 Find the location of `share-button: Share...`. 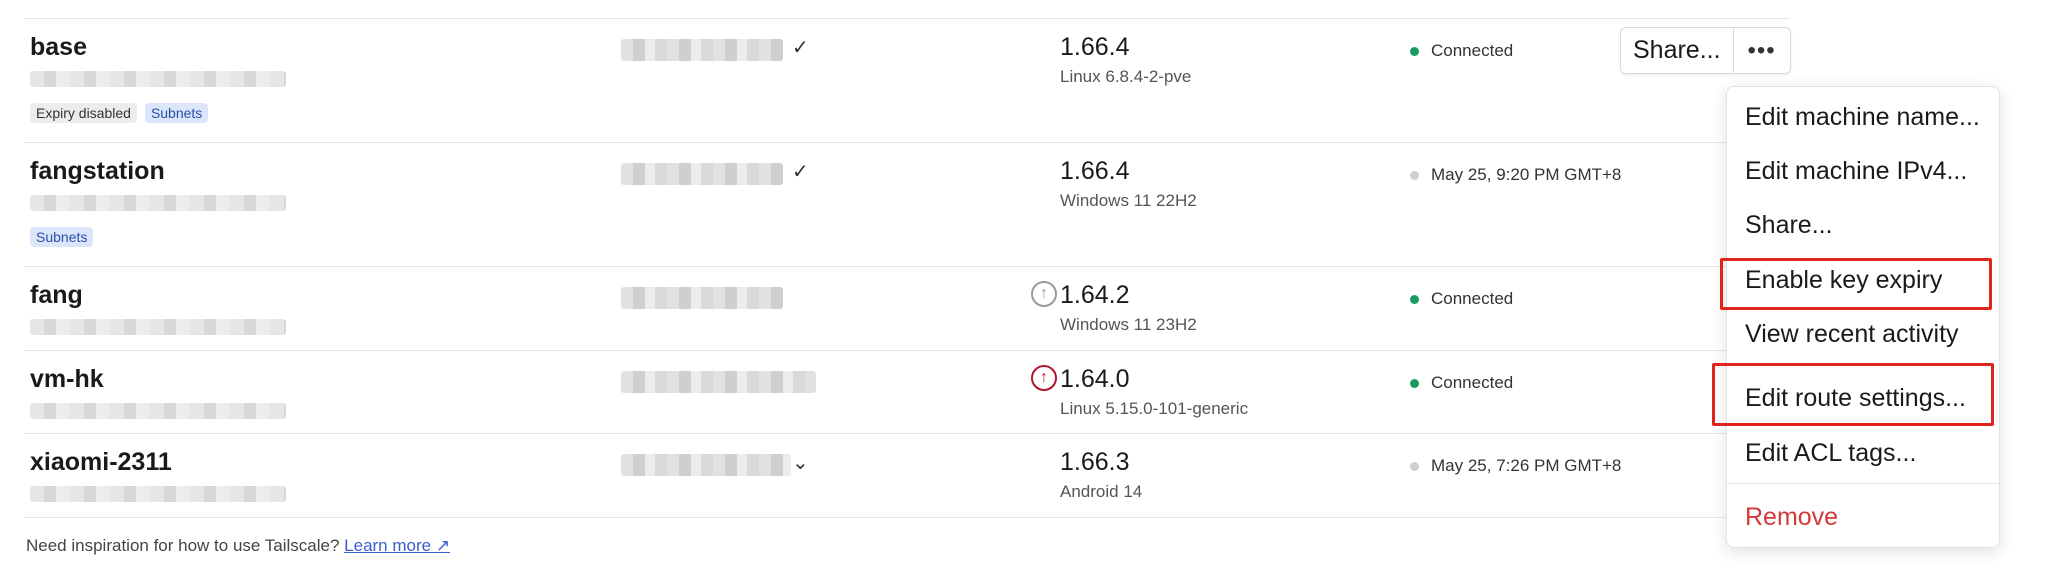

share-button: Share... is located at coordinates (1677, 50).